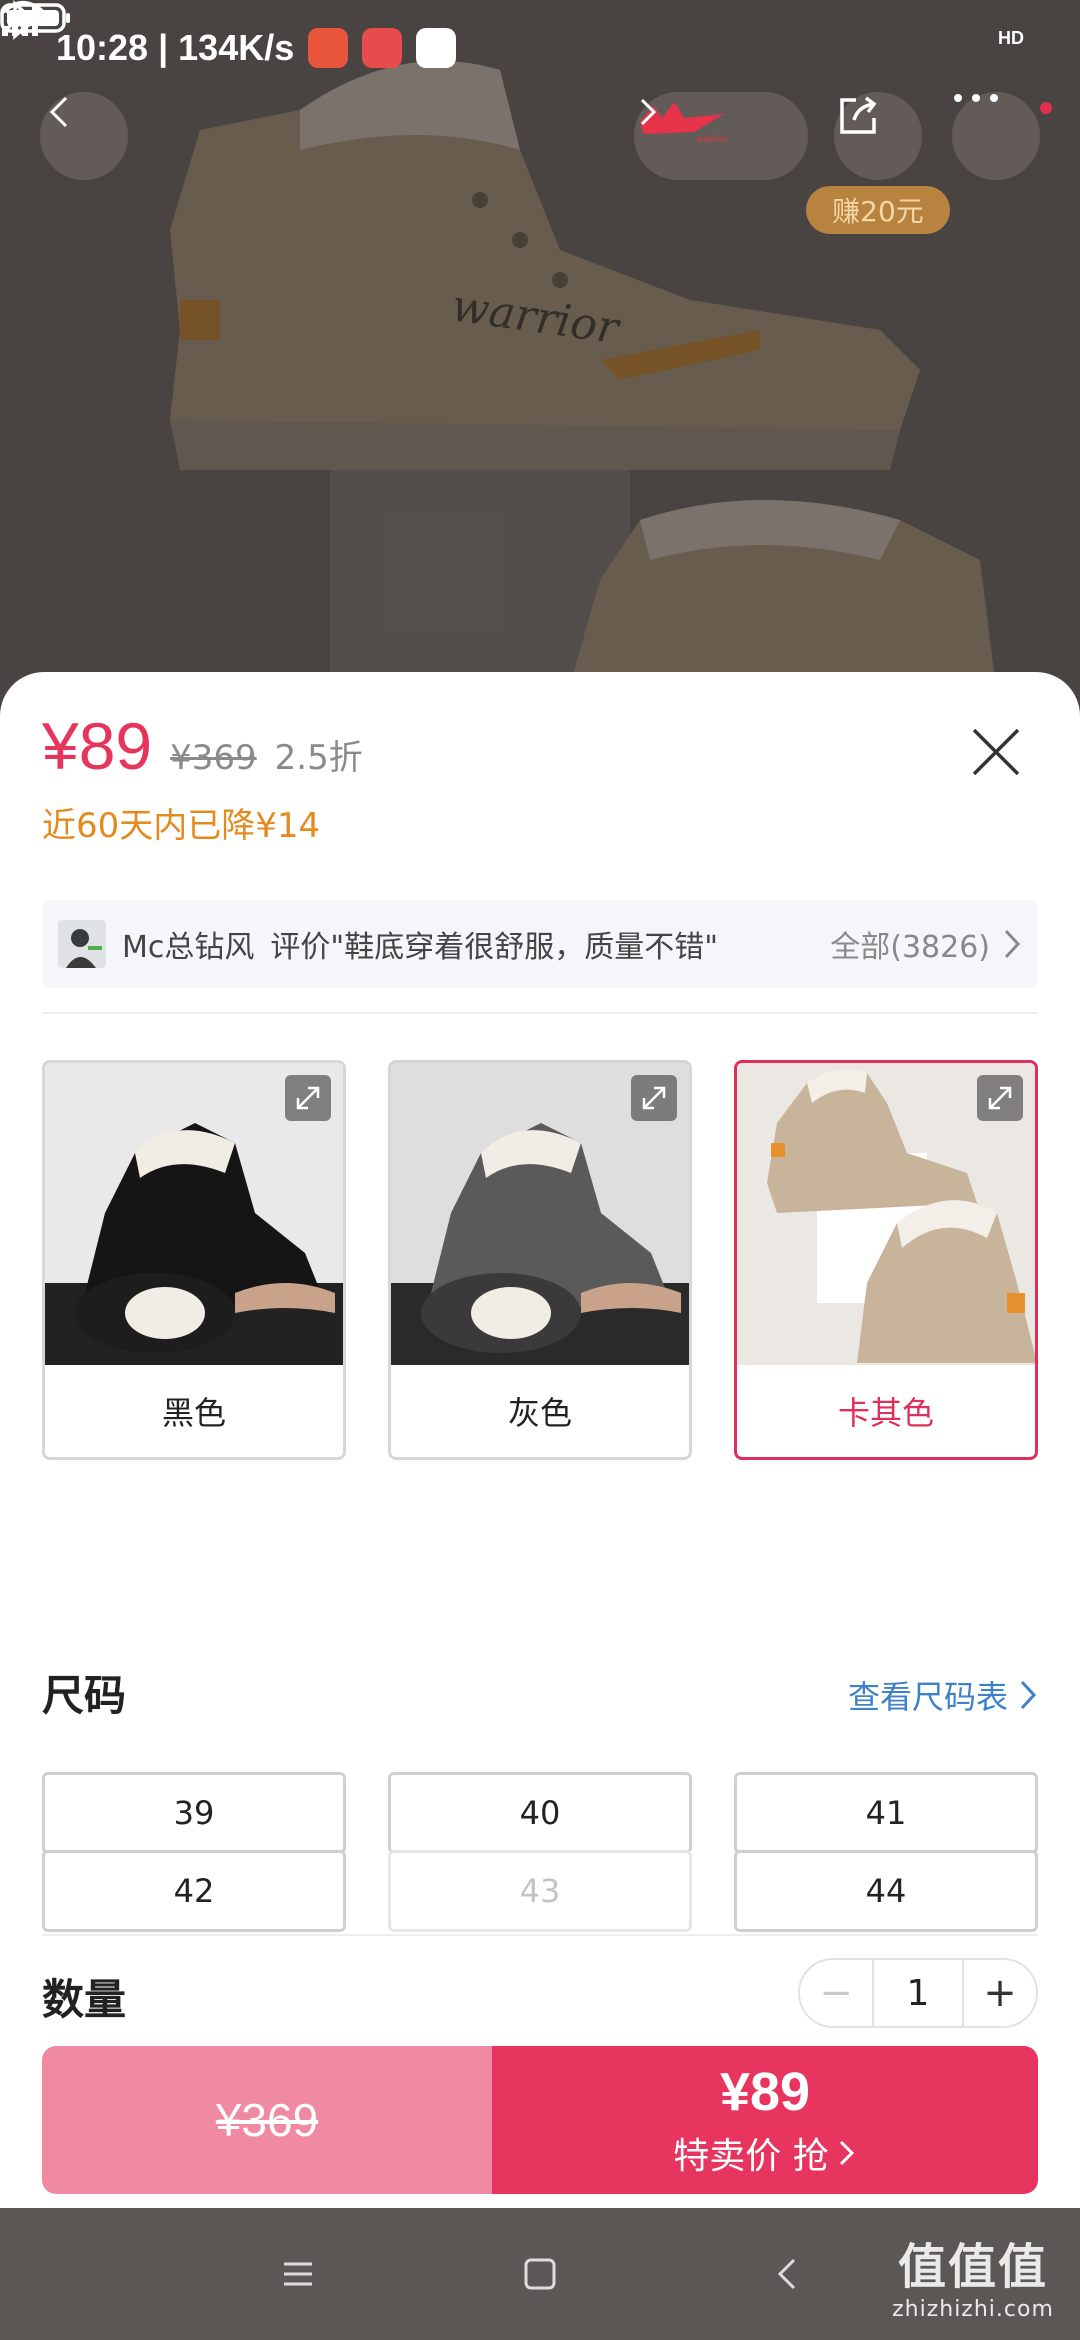 The image size is (1080, 2340). I want to click on size-section-title: 尺码, so click(84, 1695).